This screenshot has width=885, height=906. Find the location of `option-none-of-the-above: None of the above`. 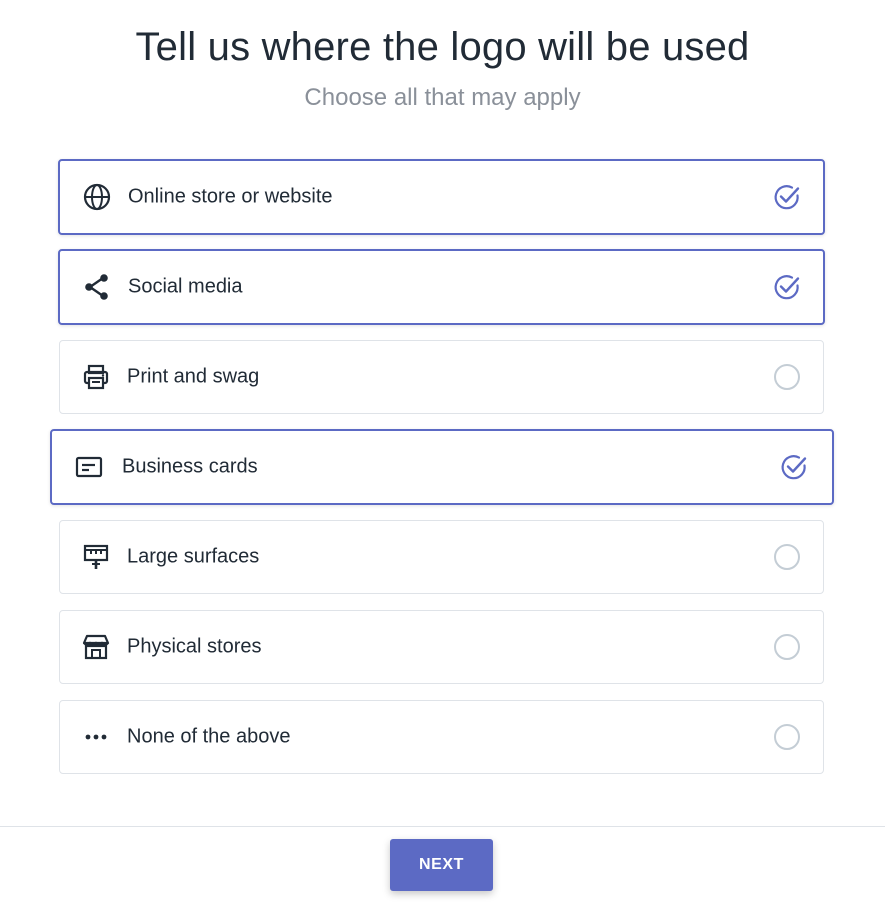

option-none-of-the-above: None of the above is located at coordinates (441, 737).